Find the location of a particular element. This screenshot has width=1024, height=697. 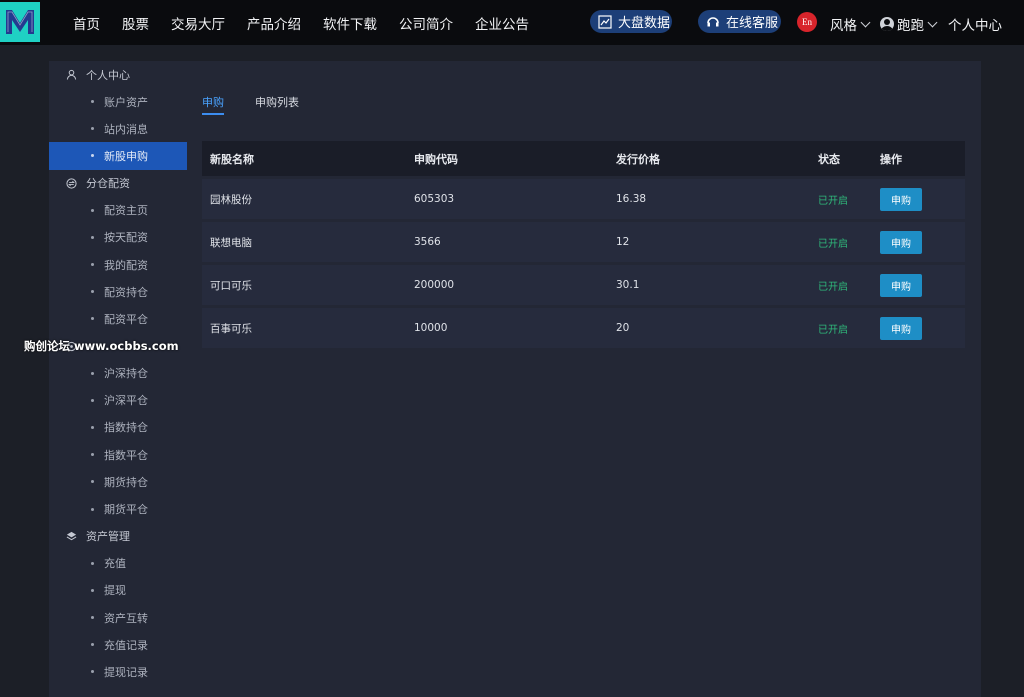

bigdata-label: 大盘数据 is located at coordinates (644, 23).